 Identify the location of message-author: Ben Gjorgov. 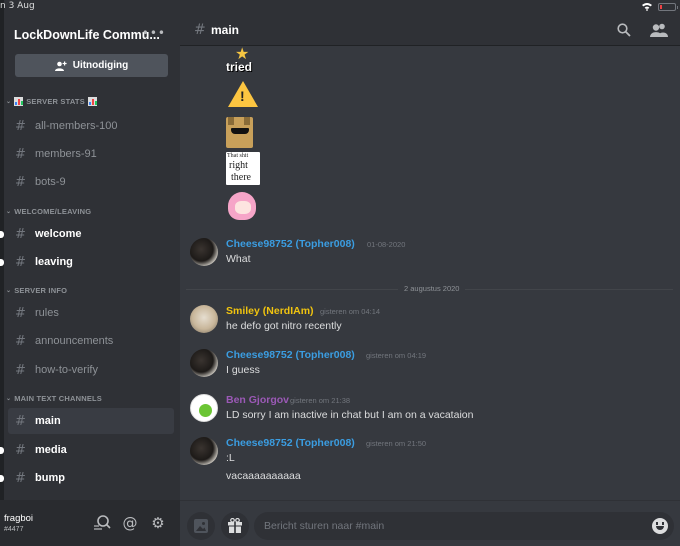
(257, 400).